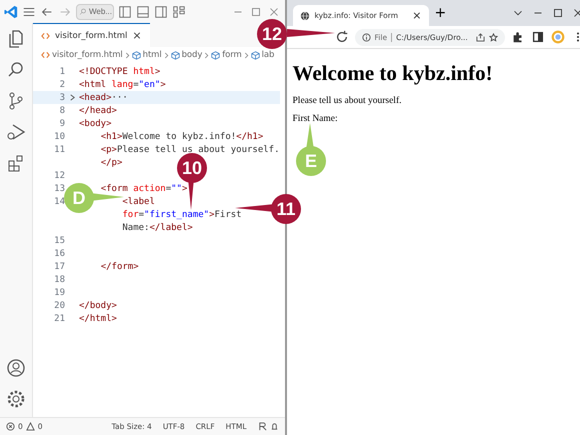 This screenshot has width=580, height=435. Describe the element at coordinates (10, 426) in the screenshot. I see `error-icon` at that location.